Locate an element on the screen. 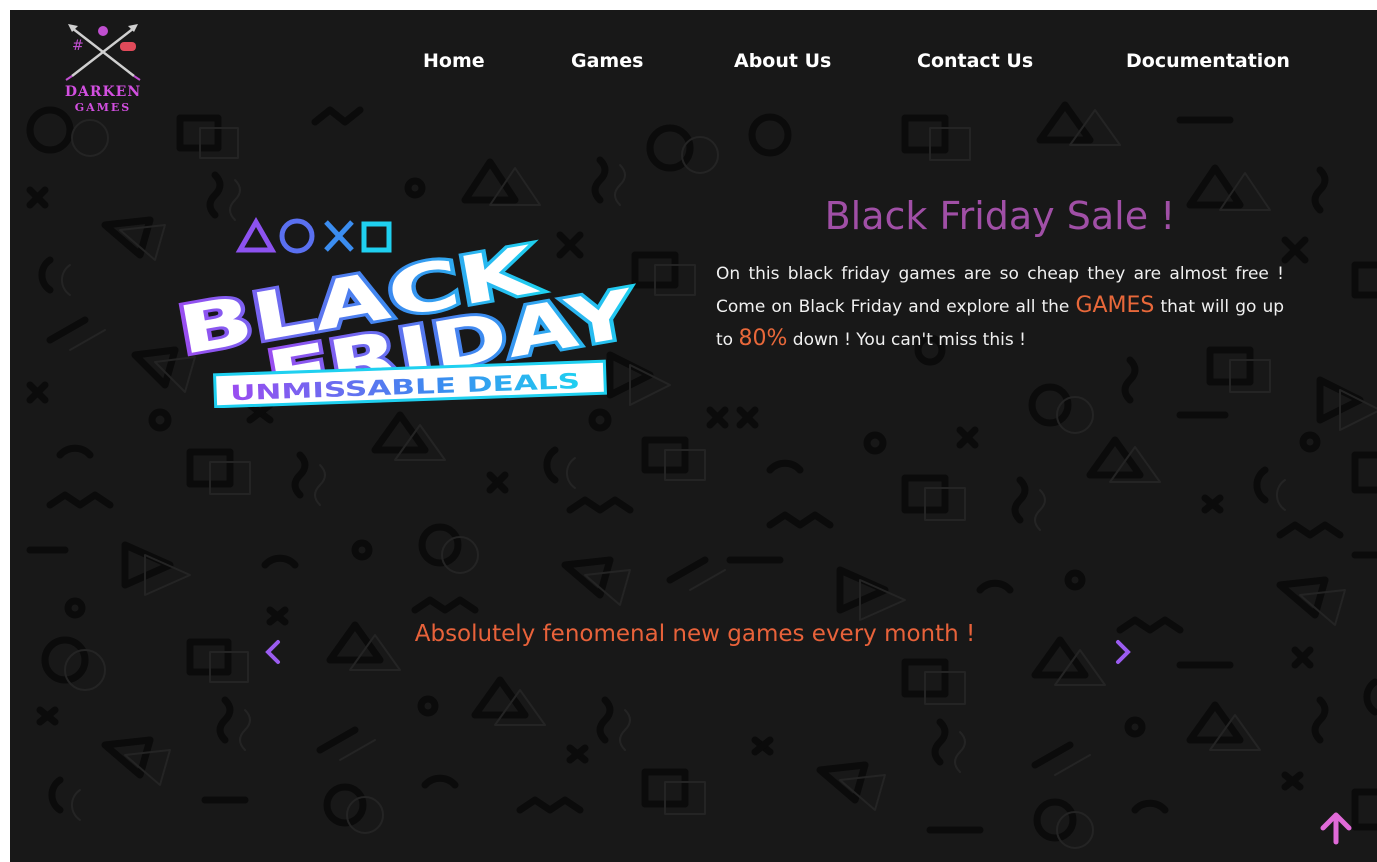  sale-text-part3: down ! You can't miss this ! is located at coordinates (906, 340).